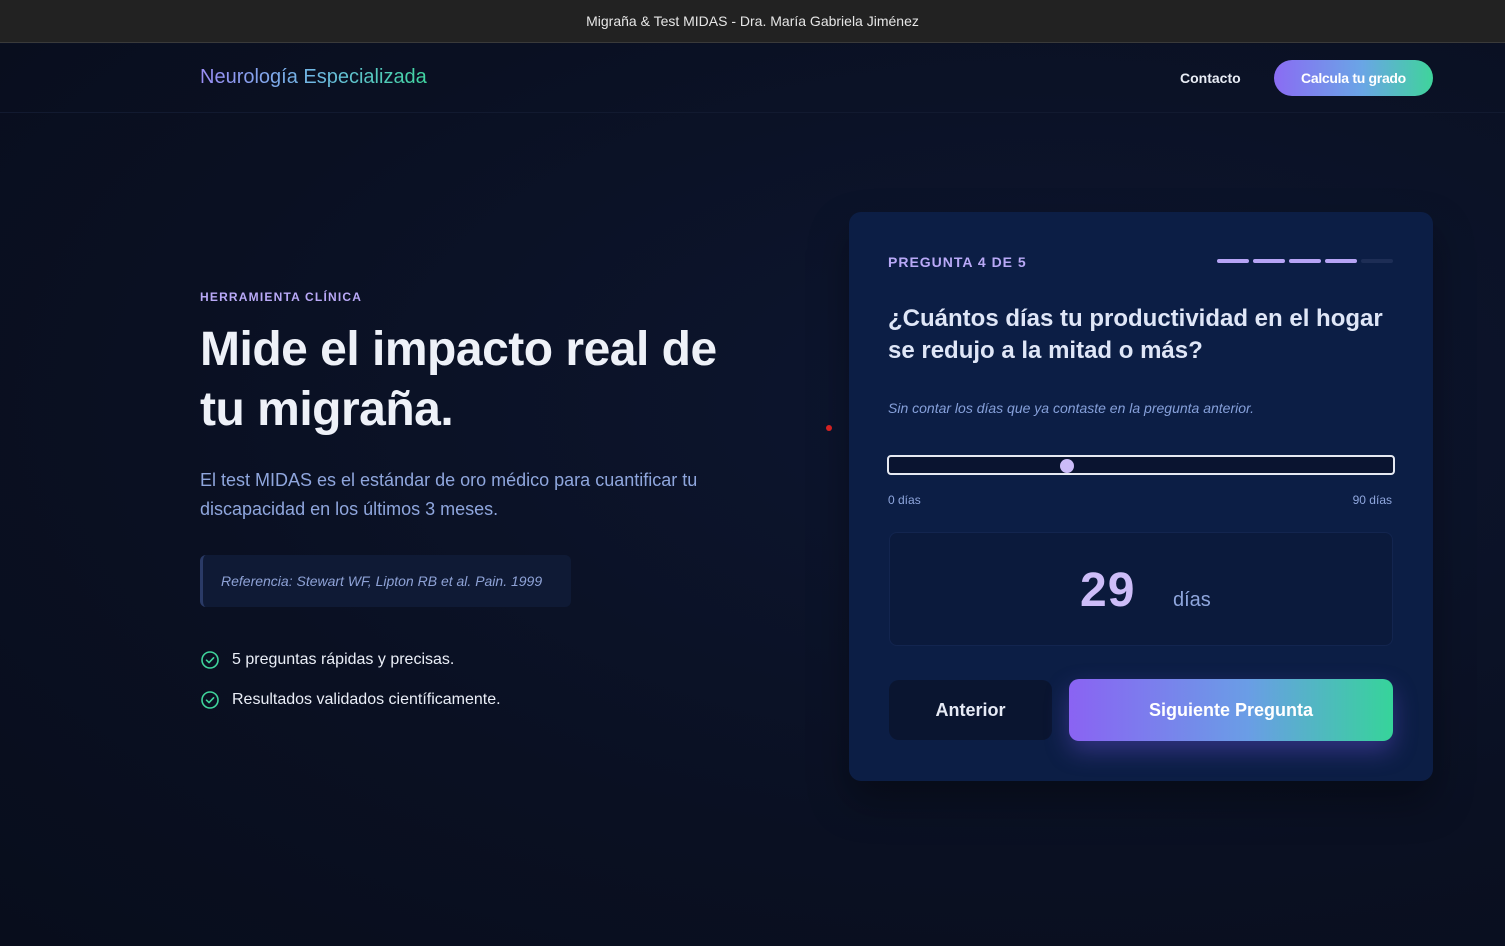 This screenshot has height=946, width=1505. I want to click on step-progress, so click(1305, 261).